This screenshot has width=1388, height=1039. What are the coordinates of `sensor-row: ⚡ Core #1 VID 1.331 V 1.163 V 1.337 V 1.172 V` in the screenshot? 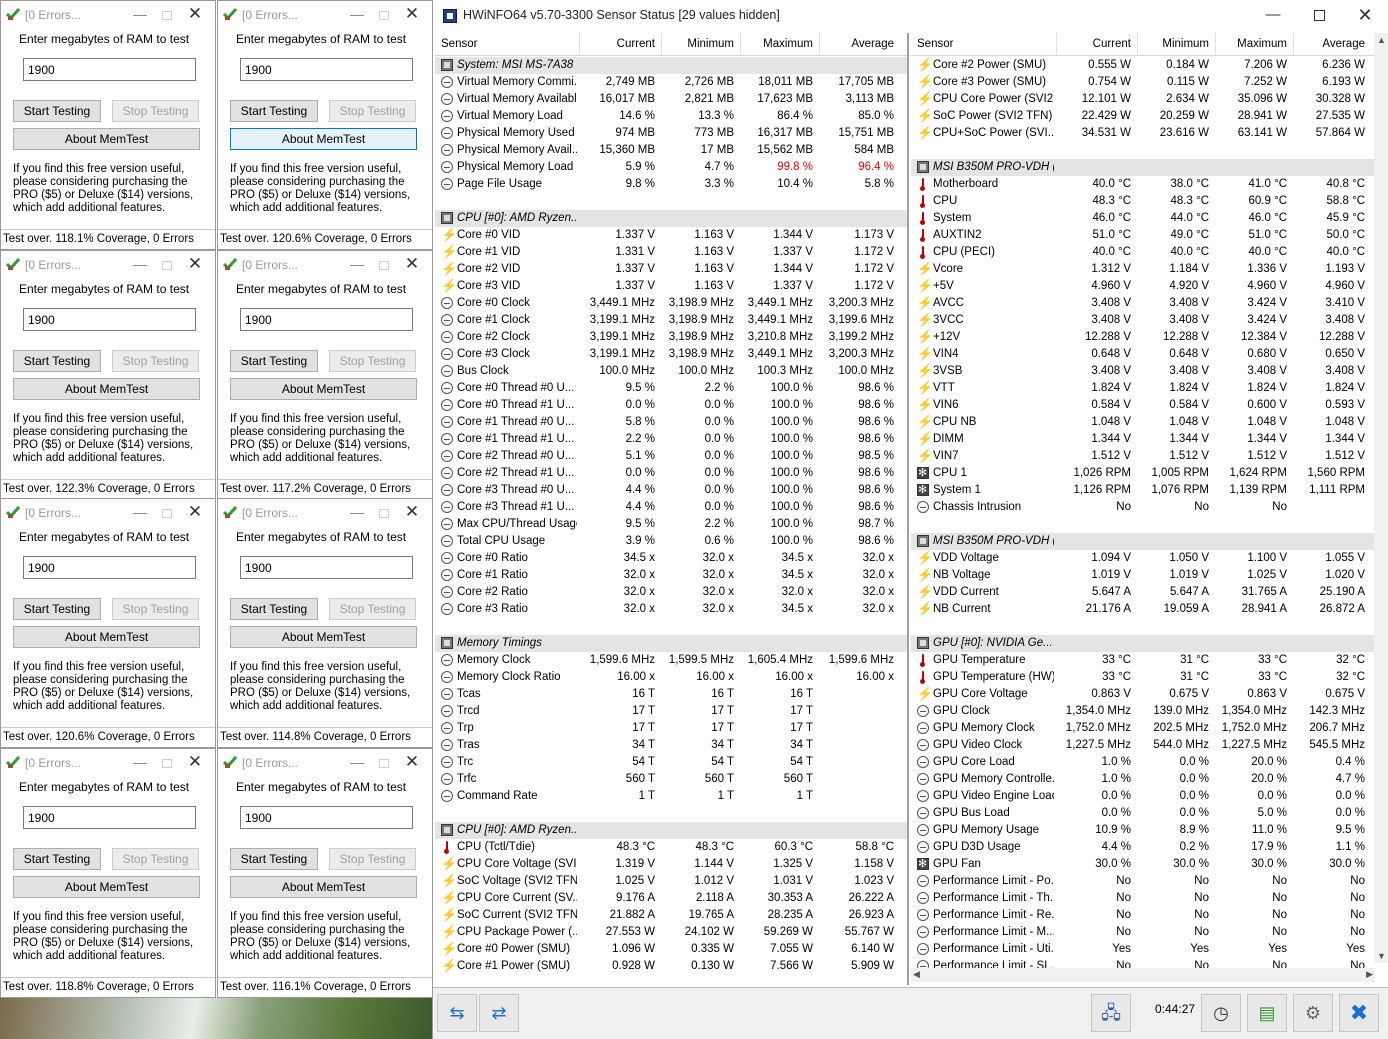 It's located at (671, 252).